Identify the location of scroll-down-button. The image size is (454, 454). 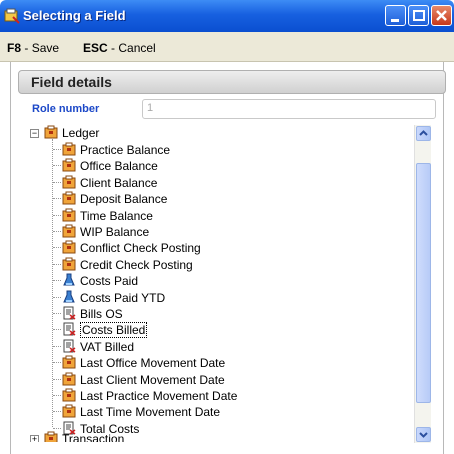
(423, 434).